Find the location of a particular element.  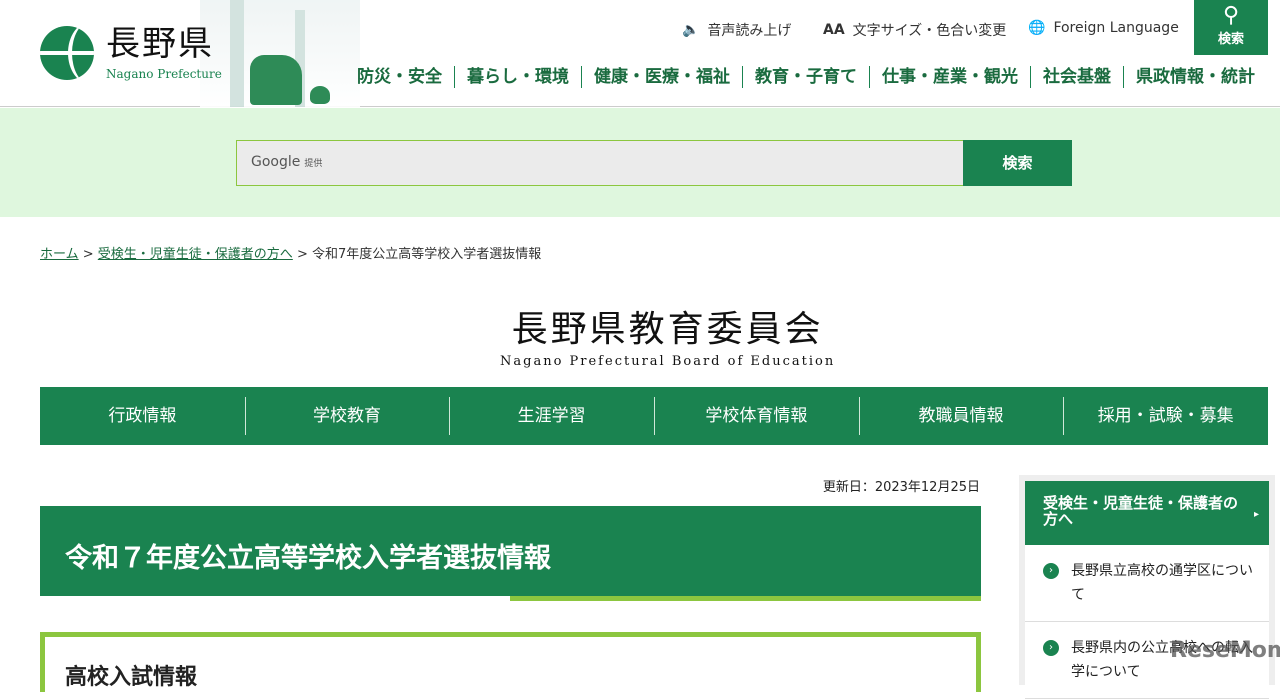

breadcrumb-current: 令和7年度公立高等学校入学者選抜情報 is located at coordinates (426, 254).